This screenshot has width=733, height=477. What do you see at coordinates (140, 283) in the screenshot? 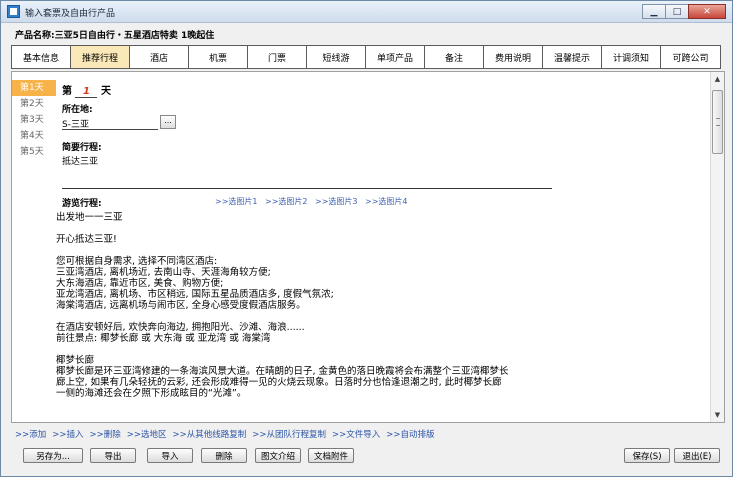
I see `itinerary-line: 大东海酒店, 靠近市区, 美食、购物方便;` at bounding box center [140, 283].